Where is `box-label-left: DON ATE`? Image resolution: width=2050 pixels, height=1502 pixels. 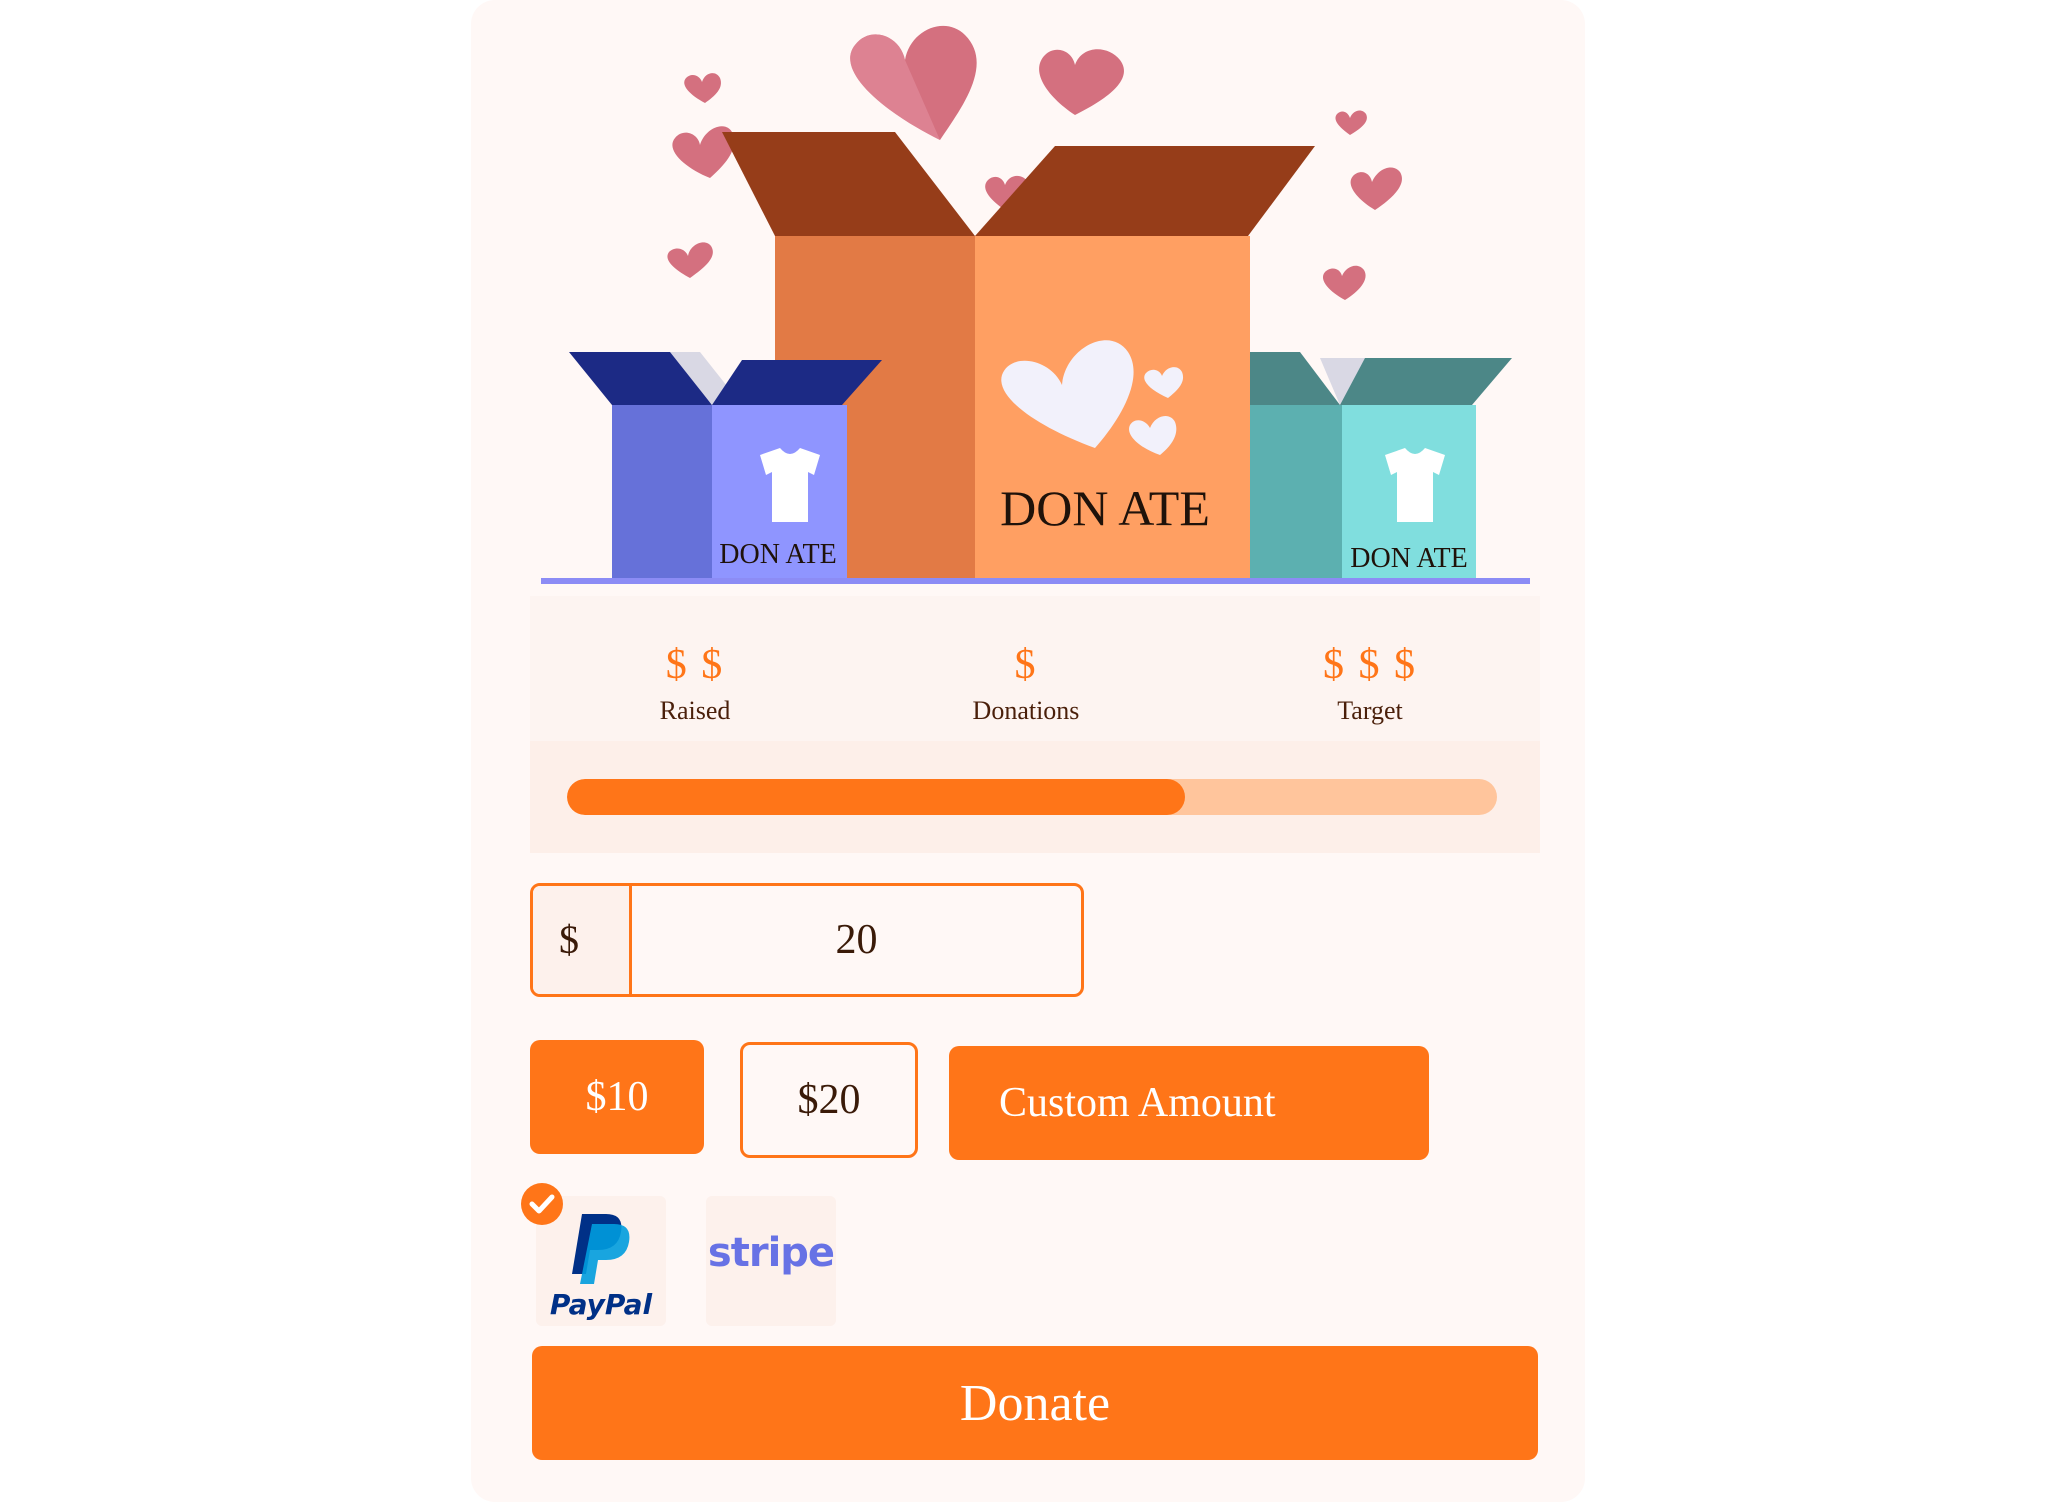 box-label-left: DON ATE is located at coordinates (777, 554).